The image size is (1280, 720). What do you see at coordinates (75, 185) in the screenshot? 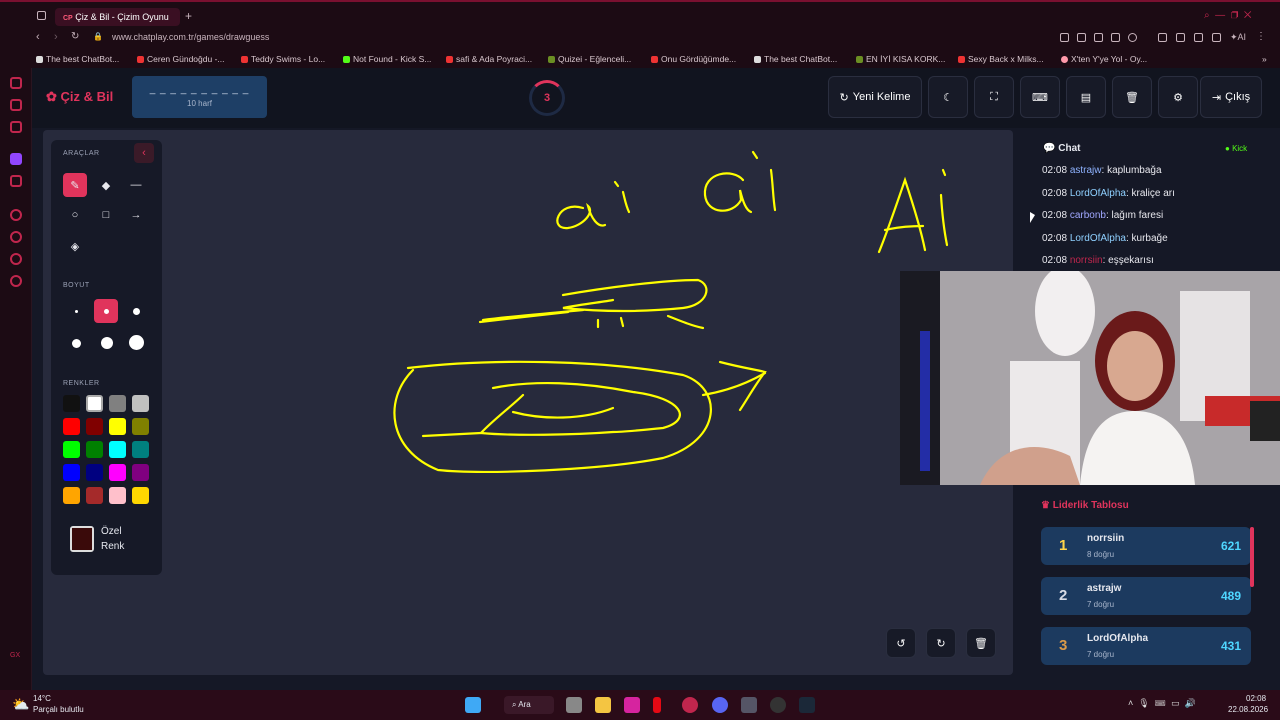
I see `brush-tool-button: ✎` at bounding box center [75, 185].